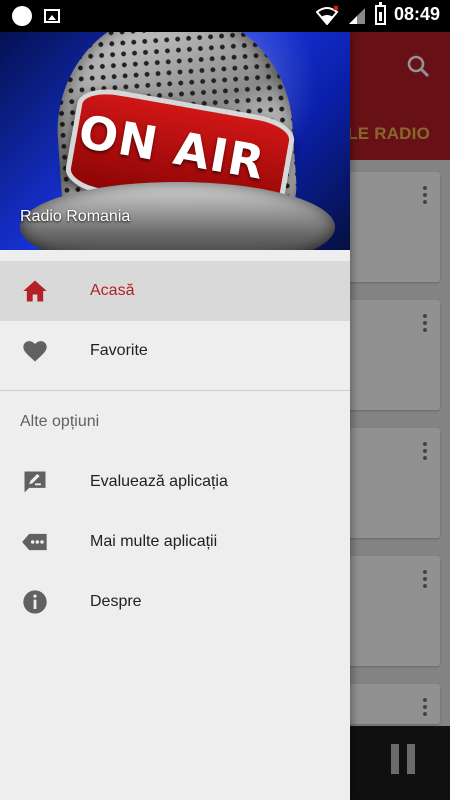 The image size is (450, 800). What do you see at coordinates (75, 216) in the screenshot?
I see `drawer-title: Radio Romania` at bounding box center [75, 216].